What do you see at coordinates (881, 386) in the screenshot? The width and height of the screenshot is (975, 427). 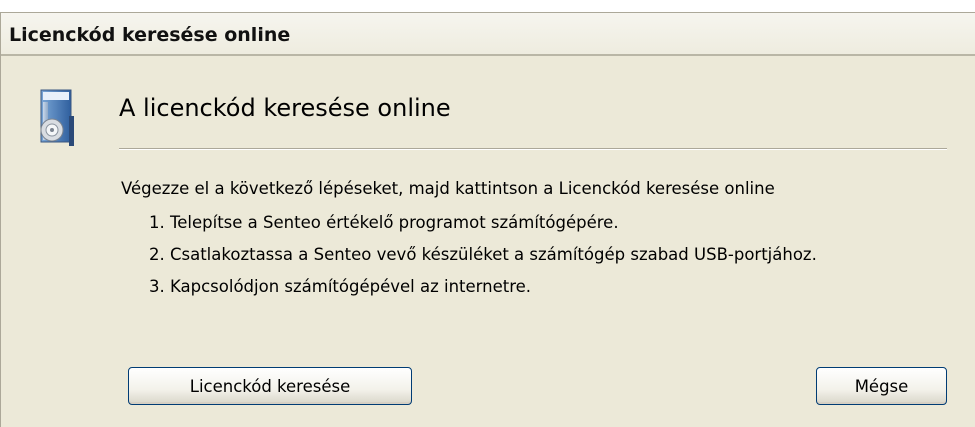 I see `cancel-button: Mégse` at bounding box center [881, 386].